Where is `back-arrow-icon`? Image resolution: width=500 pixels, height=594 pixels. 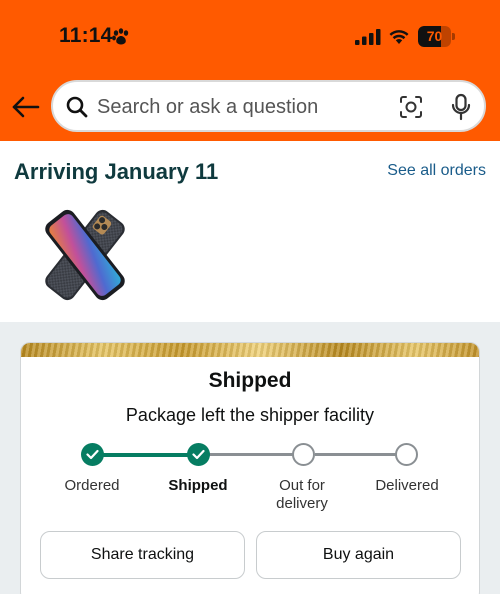
back-arrow-icon is located at coordinates (26, 107).